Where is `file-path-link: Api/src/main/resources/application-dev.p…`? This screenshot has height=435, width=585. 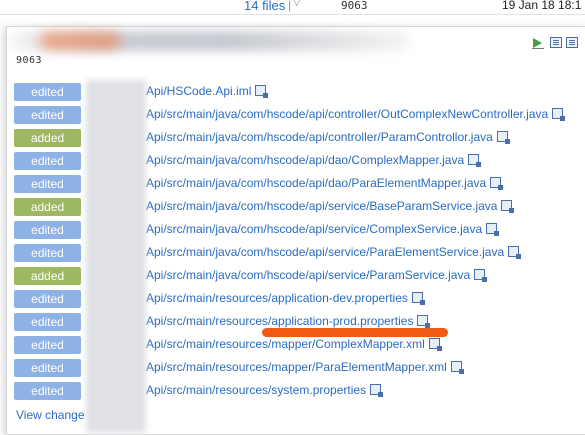 file-path-link: Api/src/main/resources/application-dev.p… is located at coordinates (285, 298).